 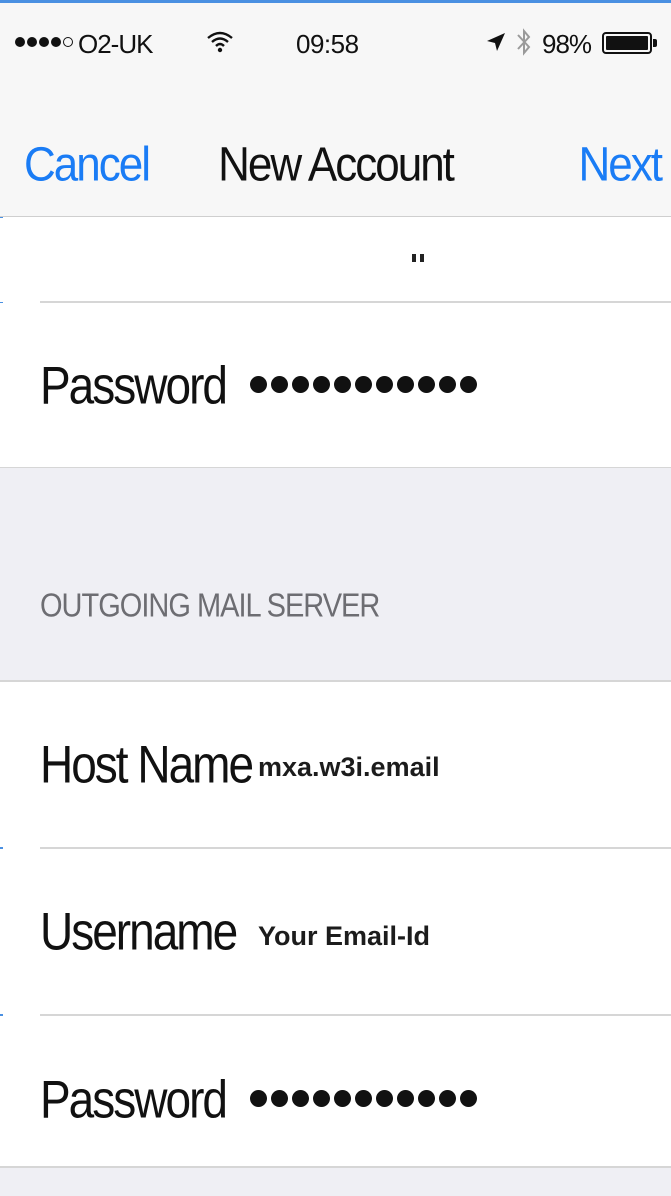 I want to click on incoming-password-row: Password, so click(x=335, y=385).